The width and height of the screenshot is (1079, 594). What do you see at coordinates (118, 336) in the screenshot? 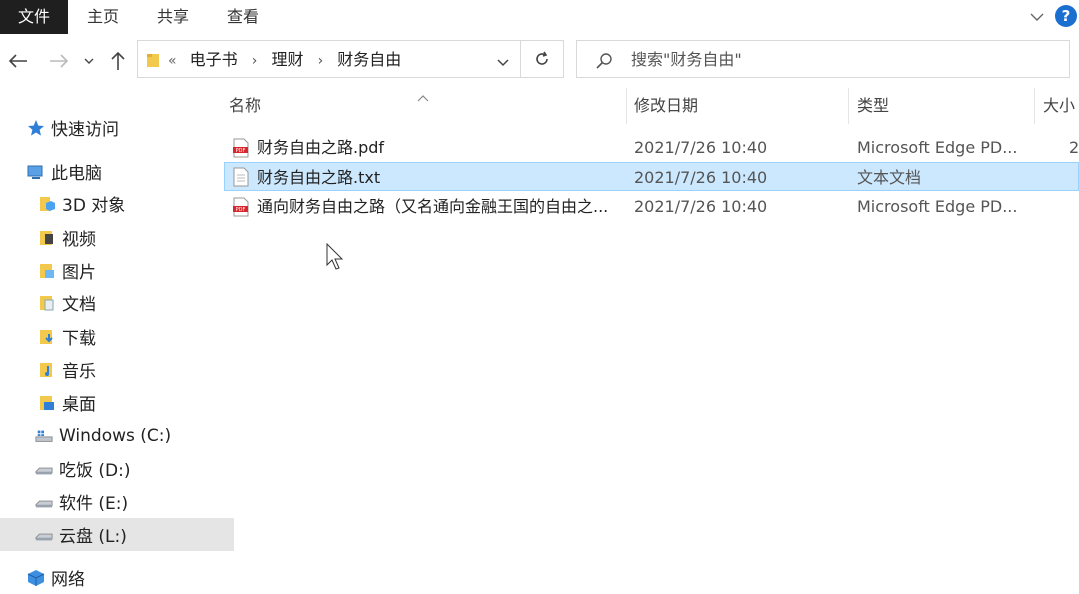
I see `sidebar-item-downloads: 下载` at bounding box center [118, 336].